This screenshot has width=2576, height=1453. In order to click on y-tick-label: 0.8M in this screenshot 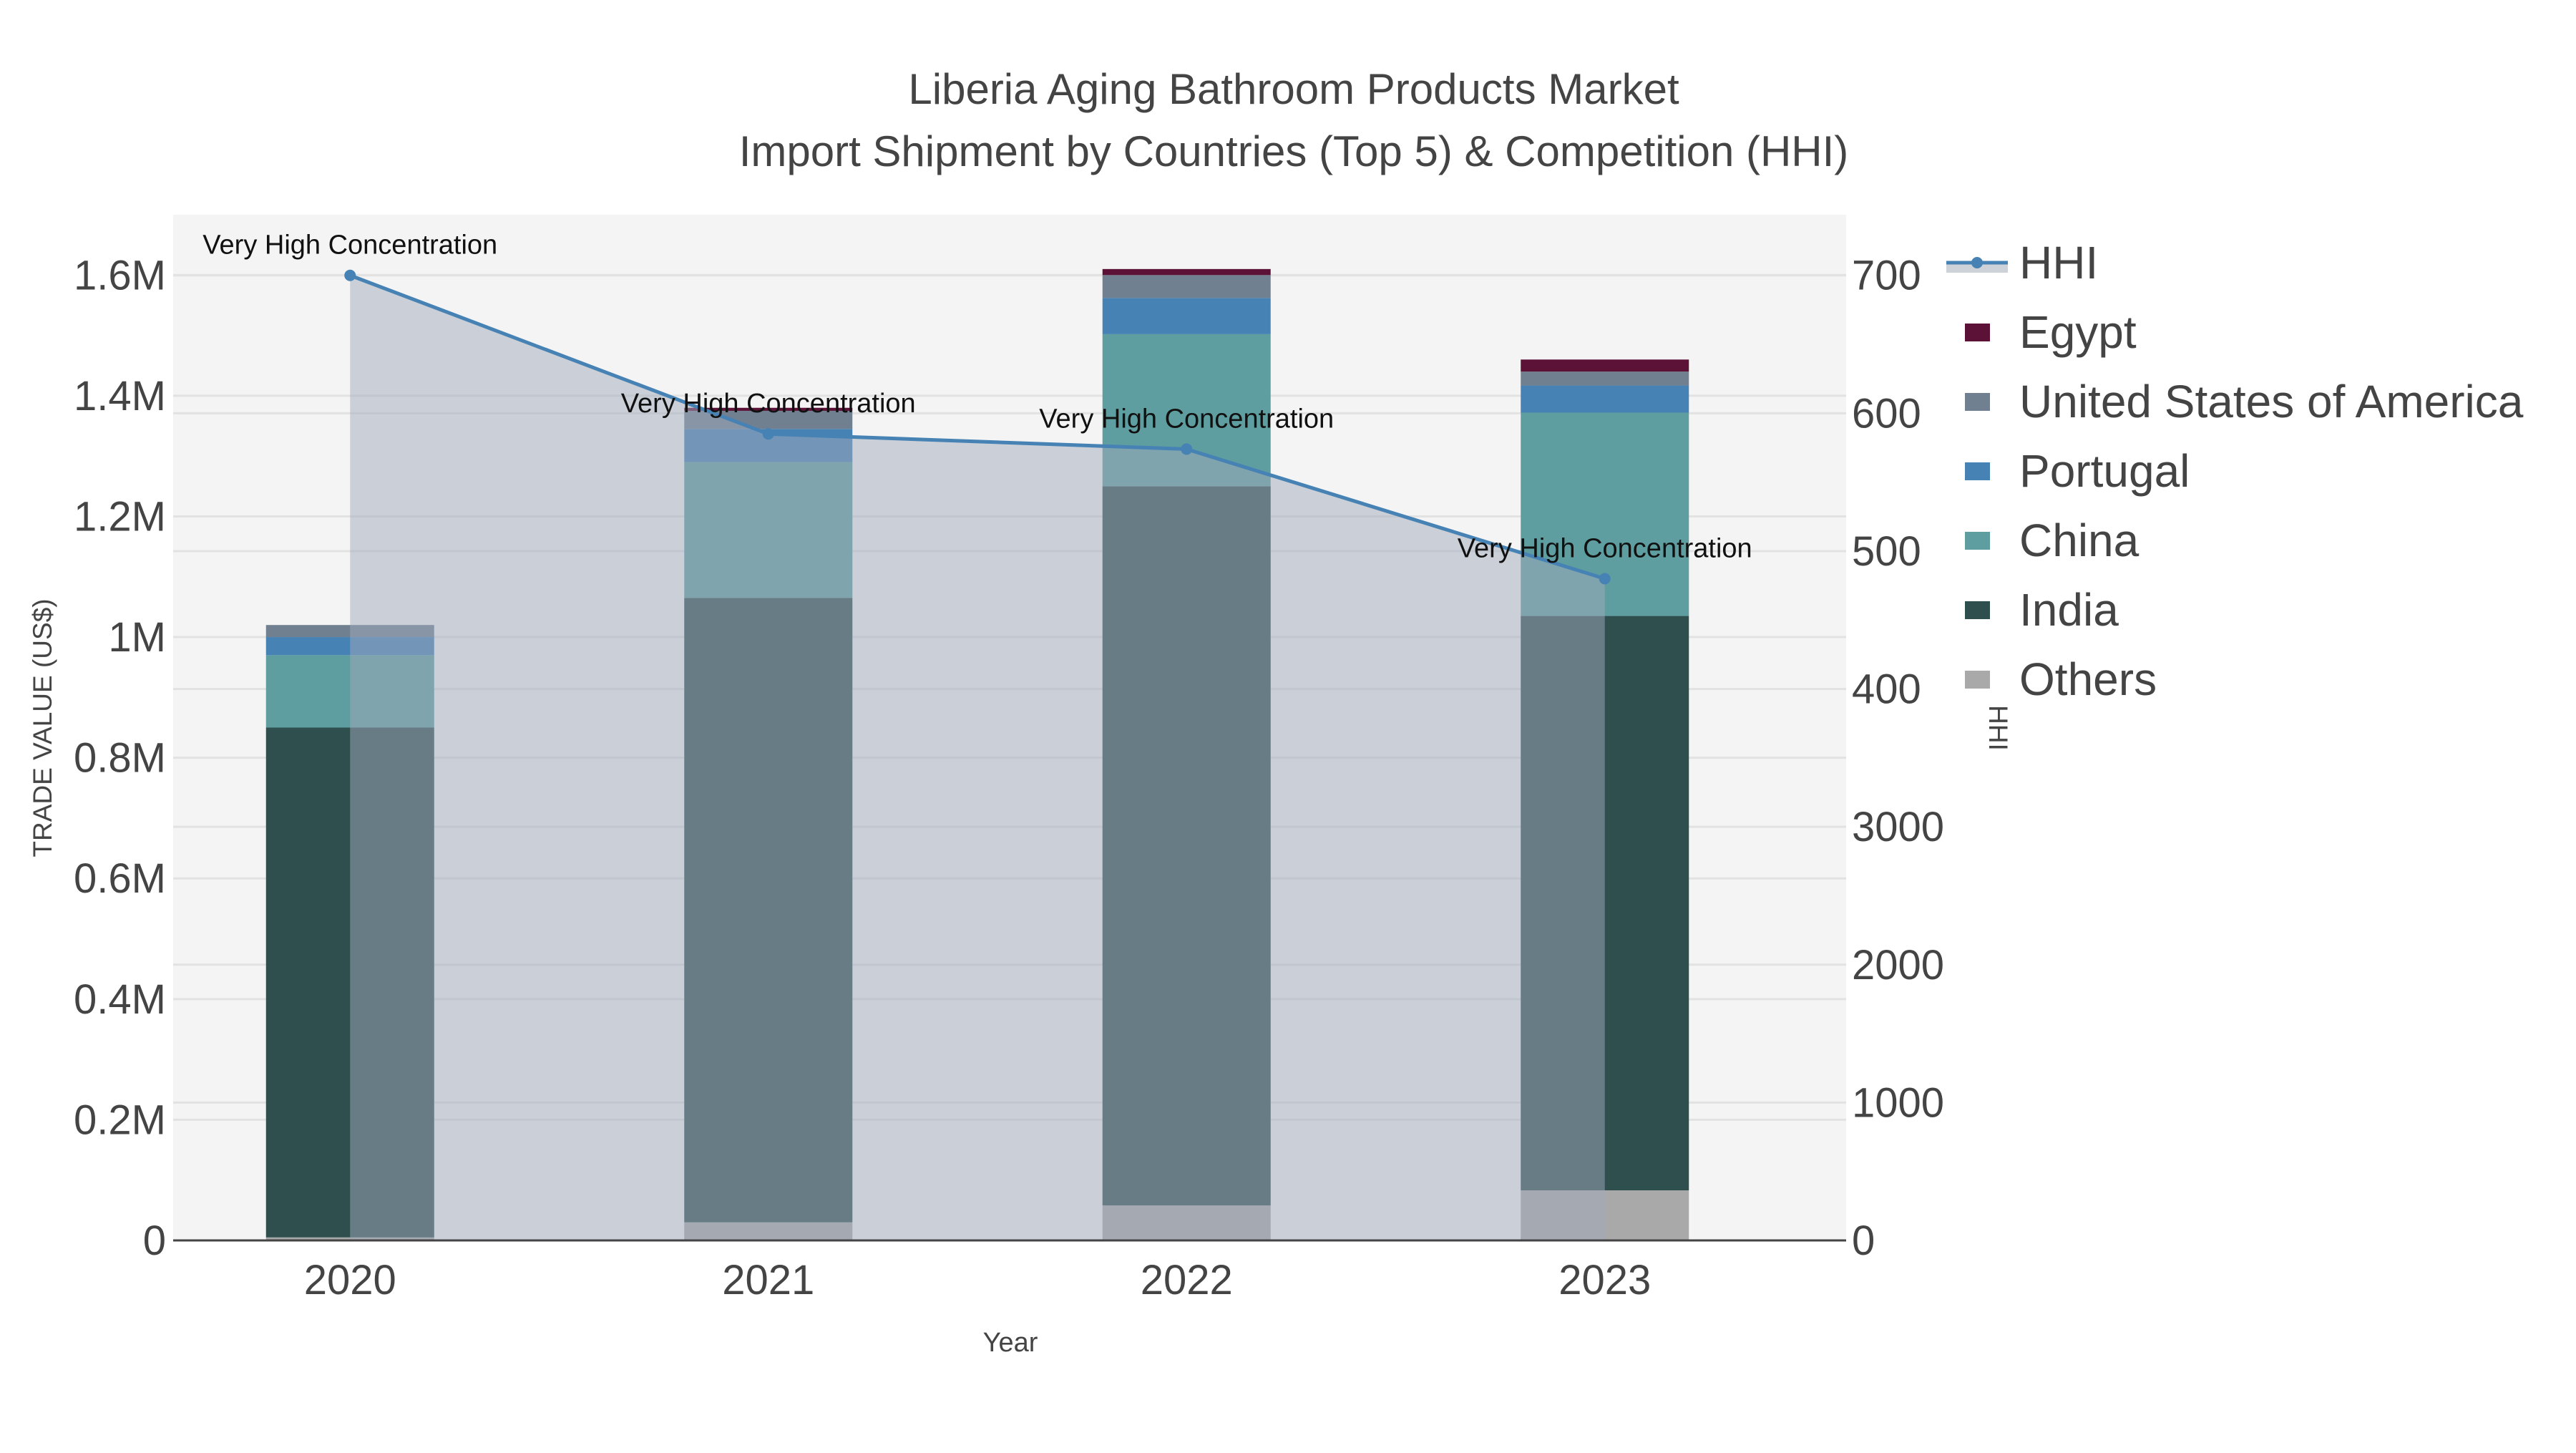, I will do `click(120, 759)`.